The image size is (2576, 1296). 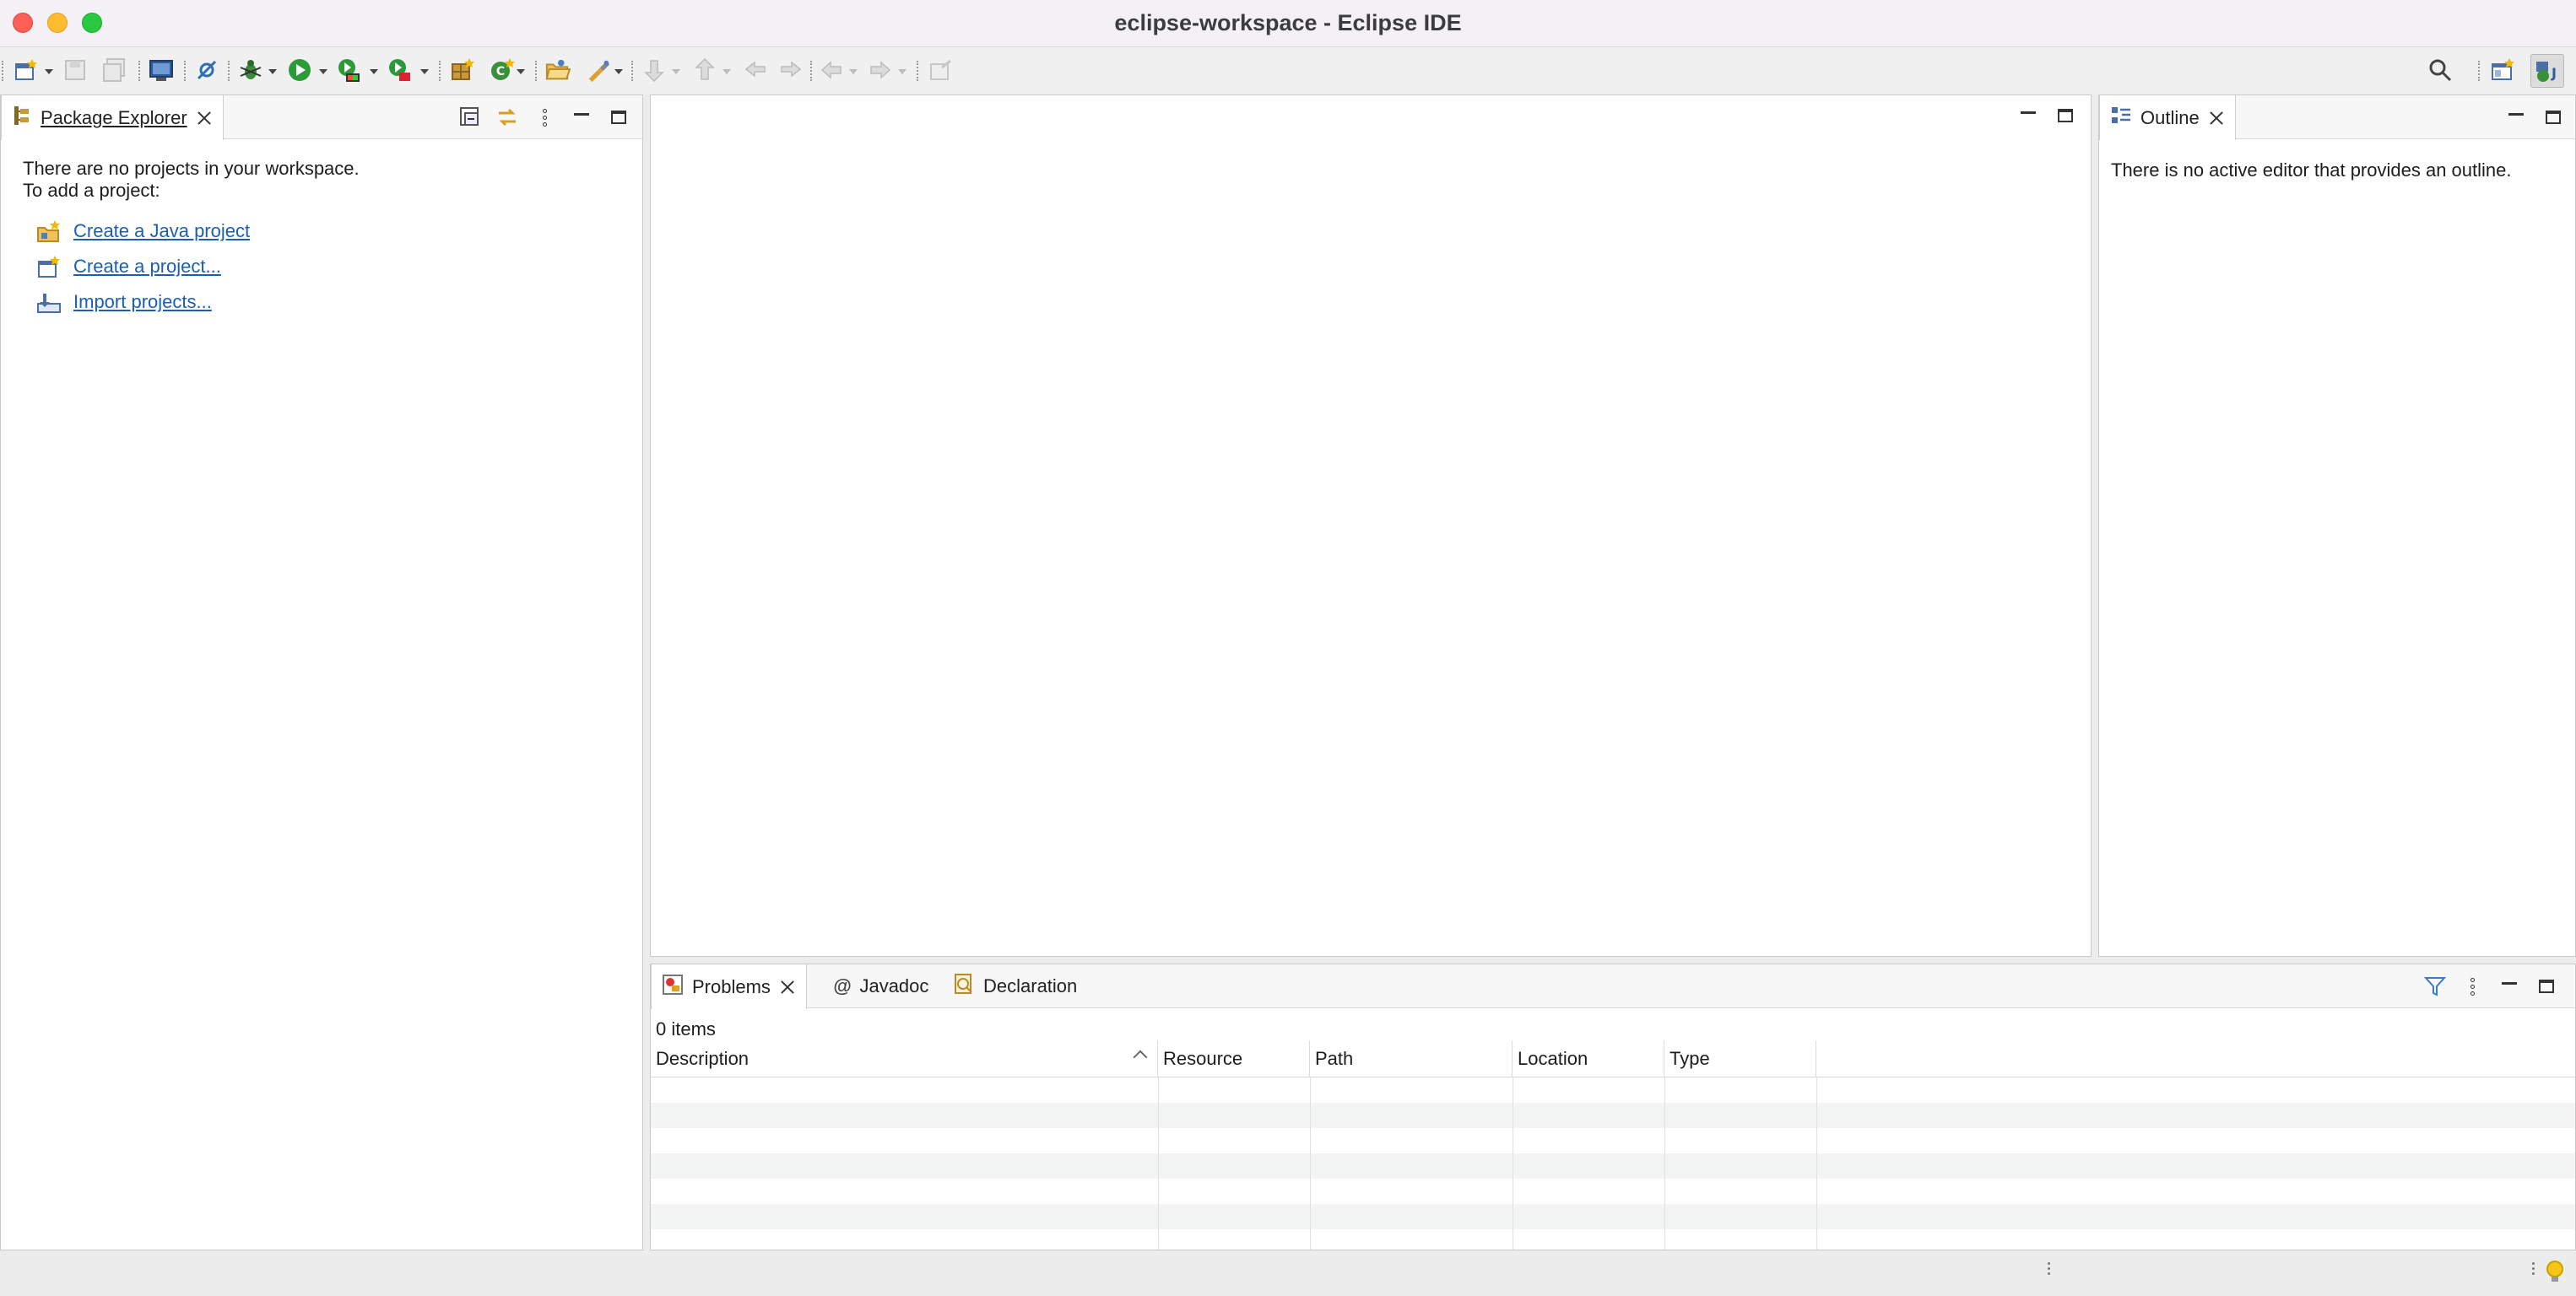 What do you see at coordinates (2065, 115) in the screenshot?
I see `maximize-editor-button` at bounding box center [2065, 115].